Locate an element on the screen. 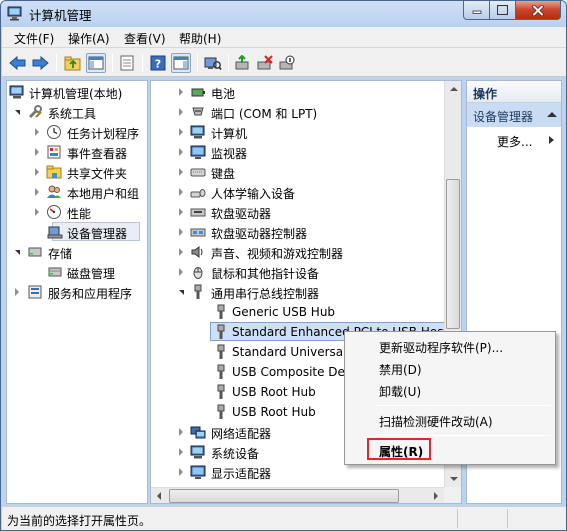 This screenshot has height=531, width=567. vertical-scroll-thumb is located at coordinates (453, 254).